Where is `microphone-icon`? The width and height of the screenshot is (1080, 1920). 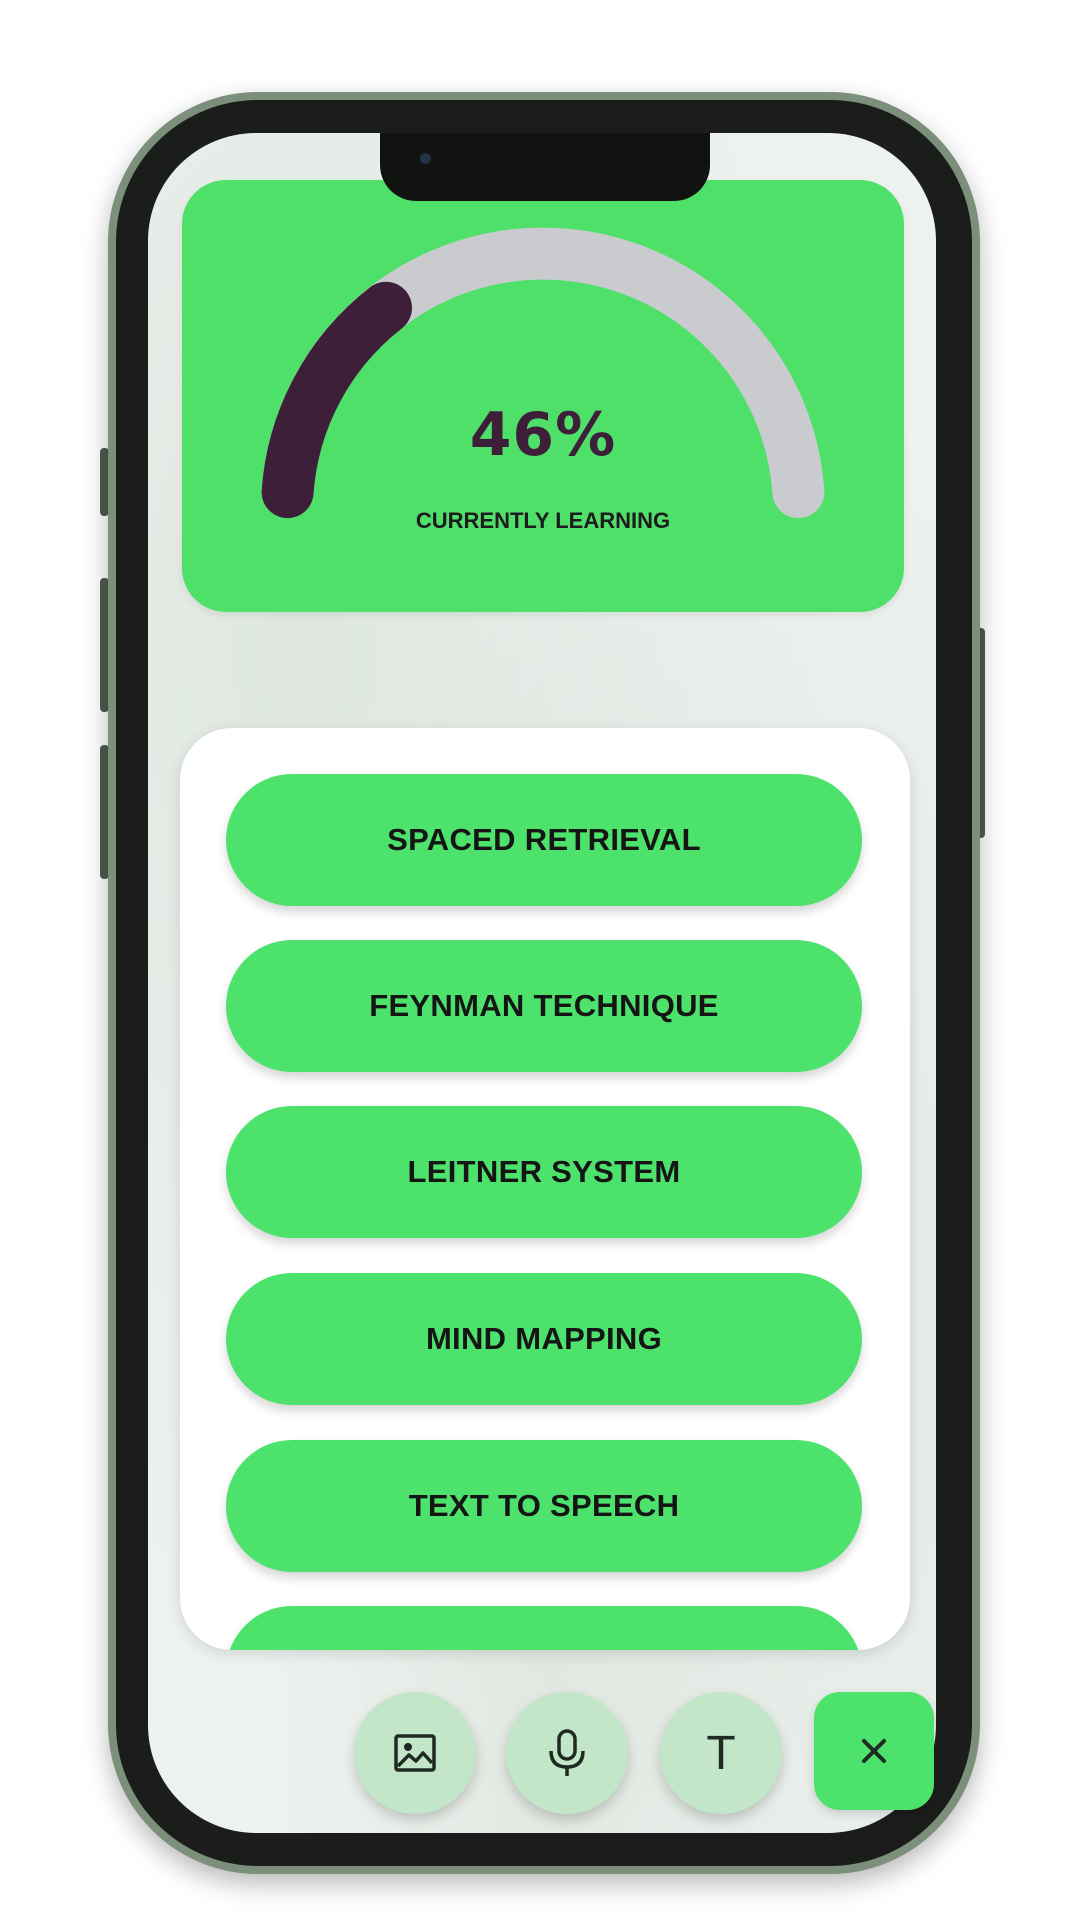
microphone-icon is located at coordinates (567, 1752).